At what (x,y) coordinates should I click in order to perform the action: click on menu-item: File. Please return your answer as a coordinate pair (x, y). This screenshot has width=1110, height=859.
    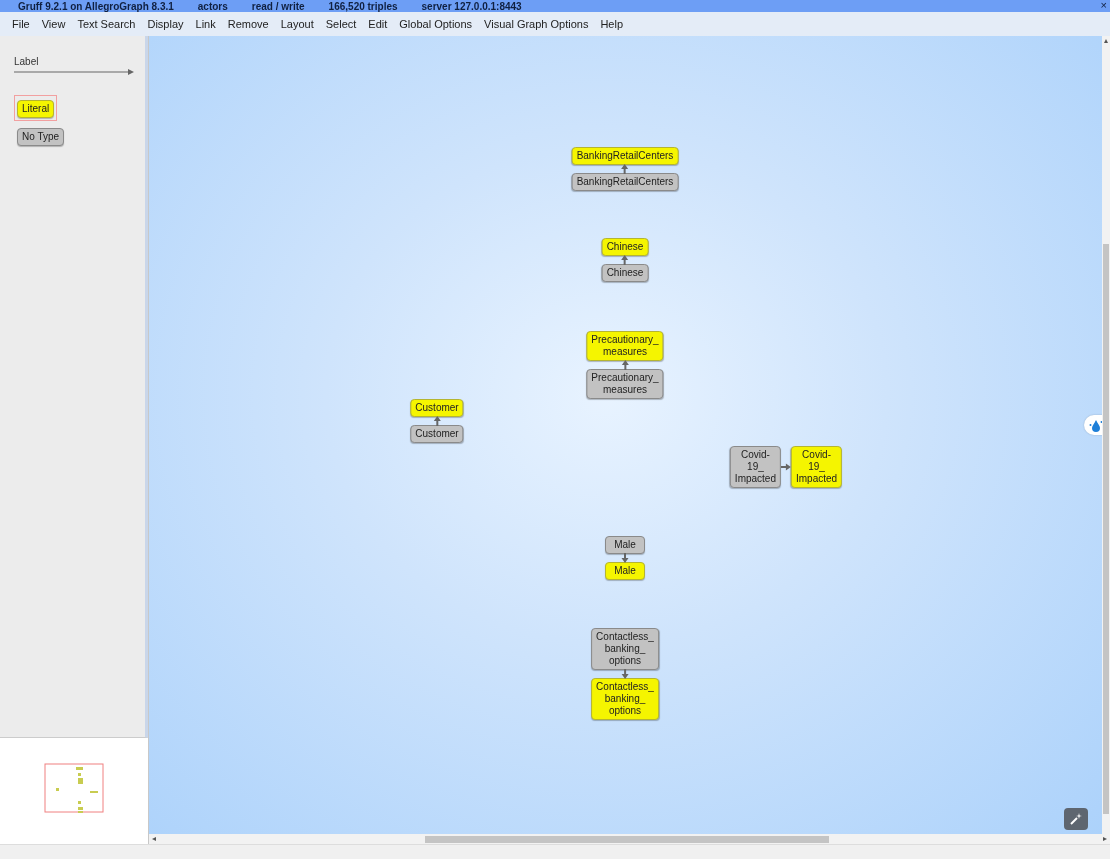
    Looking at the image, I should click on (21, 24).